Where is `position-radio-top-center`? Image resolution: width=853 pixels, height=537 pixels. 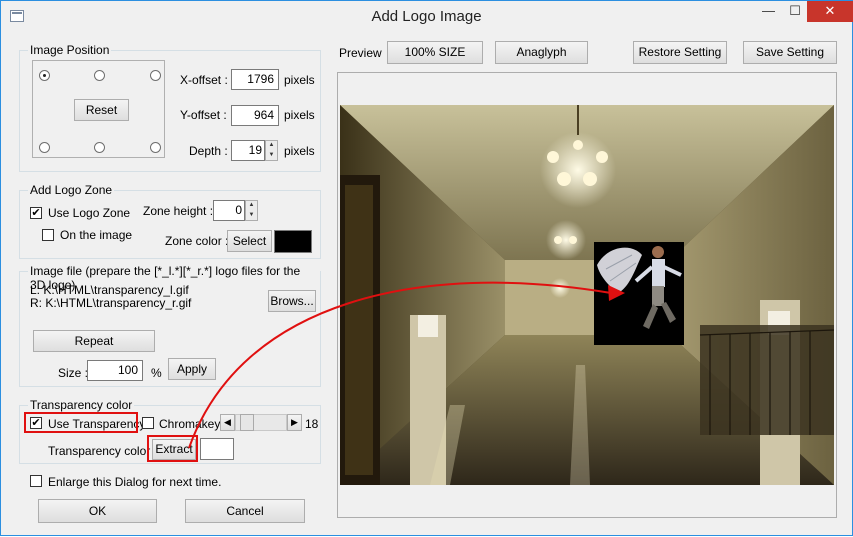
position-radio-top-center is located at coordinates (99, 75).